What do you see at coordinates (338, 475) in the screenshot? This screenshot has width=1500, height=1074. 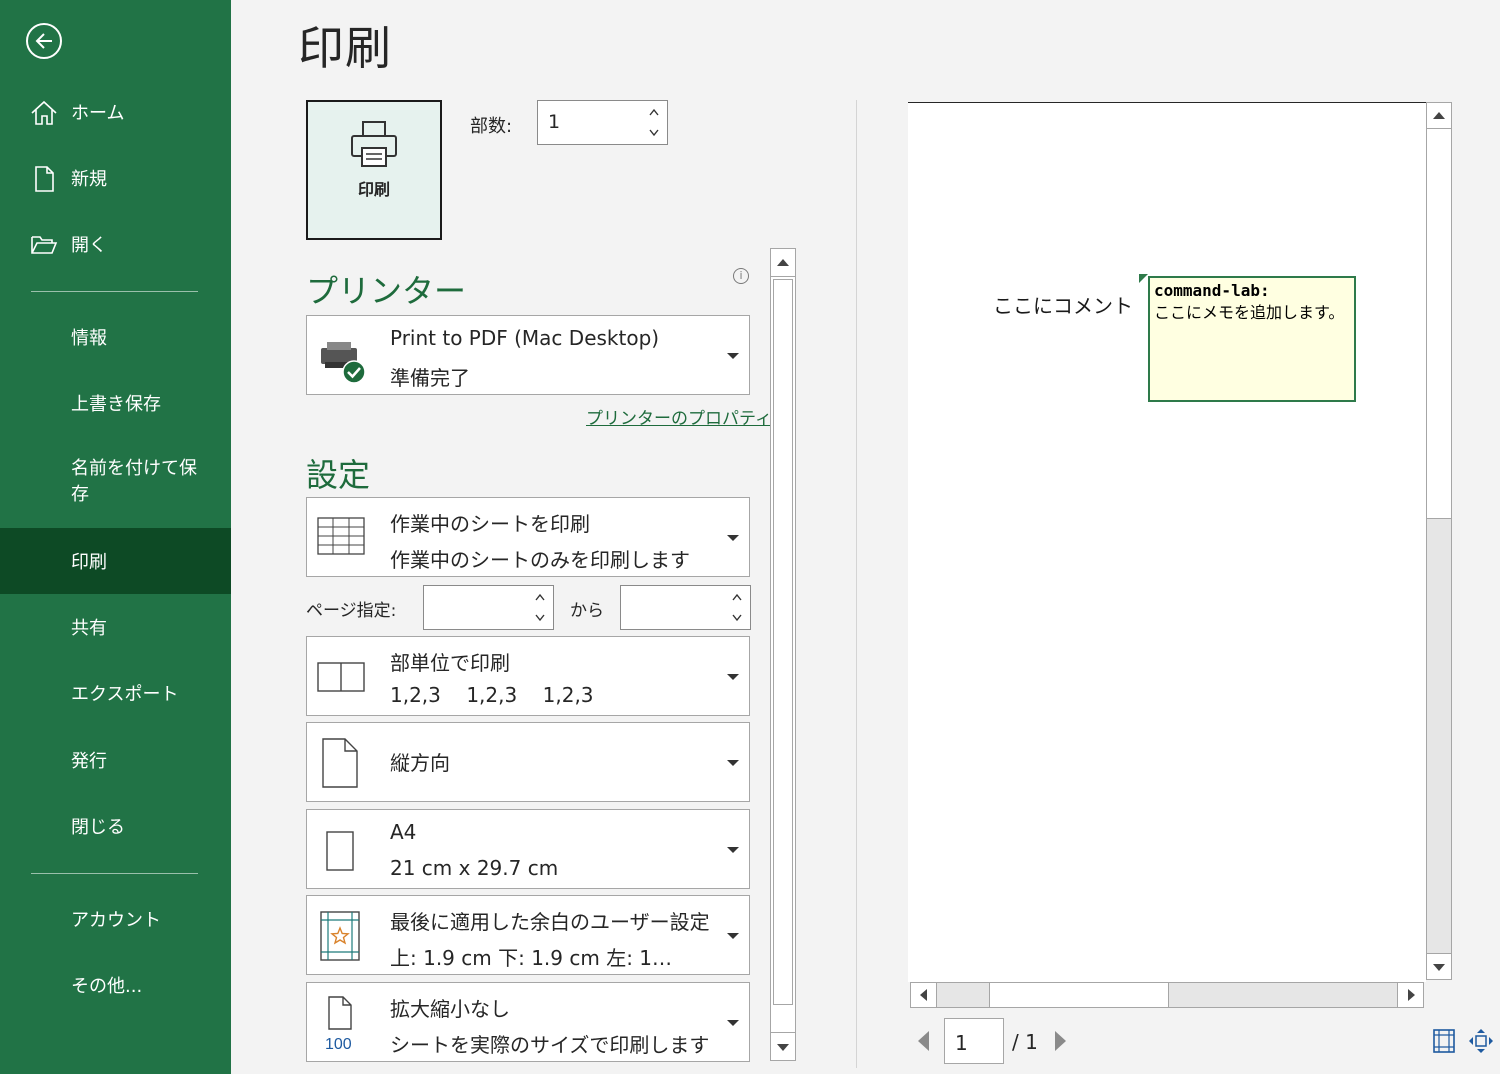 I see `settings-section-title: 設定` at bounding box center [338, 475].